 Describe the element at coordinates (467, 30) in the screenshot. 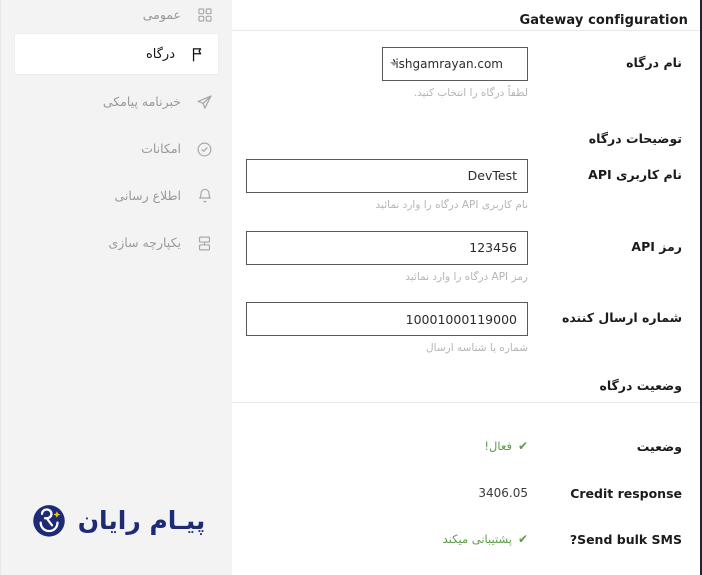

I see `header-divider` at that location.